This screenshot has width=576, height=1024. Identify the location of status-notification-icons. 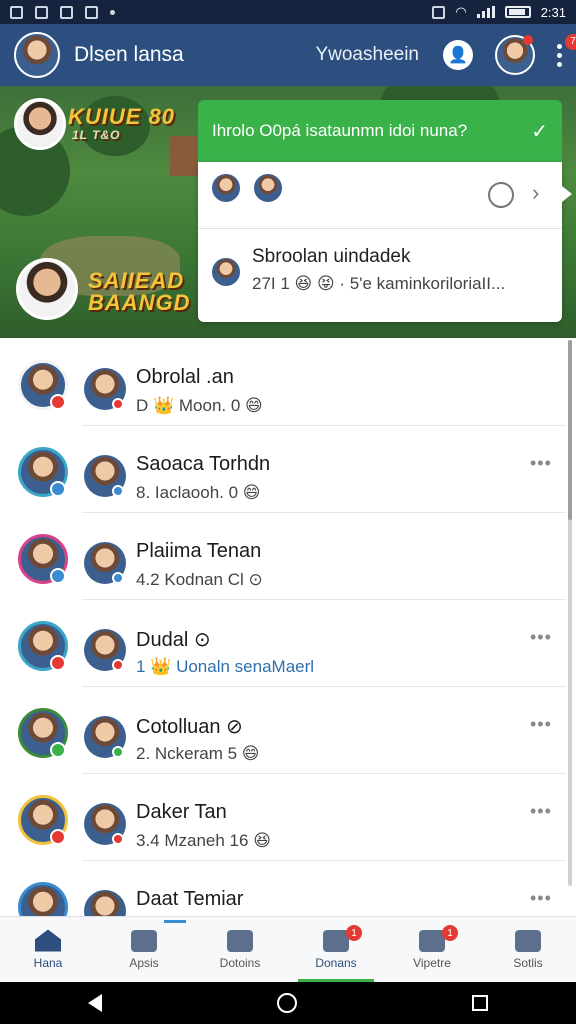
(62, 12).